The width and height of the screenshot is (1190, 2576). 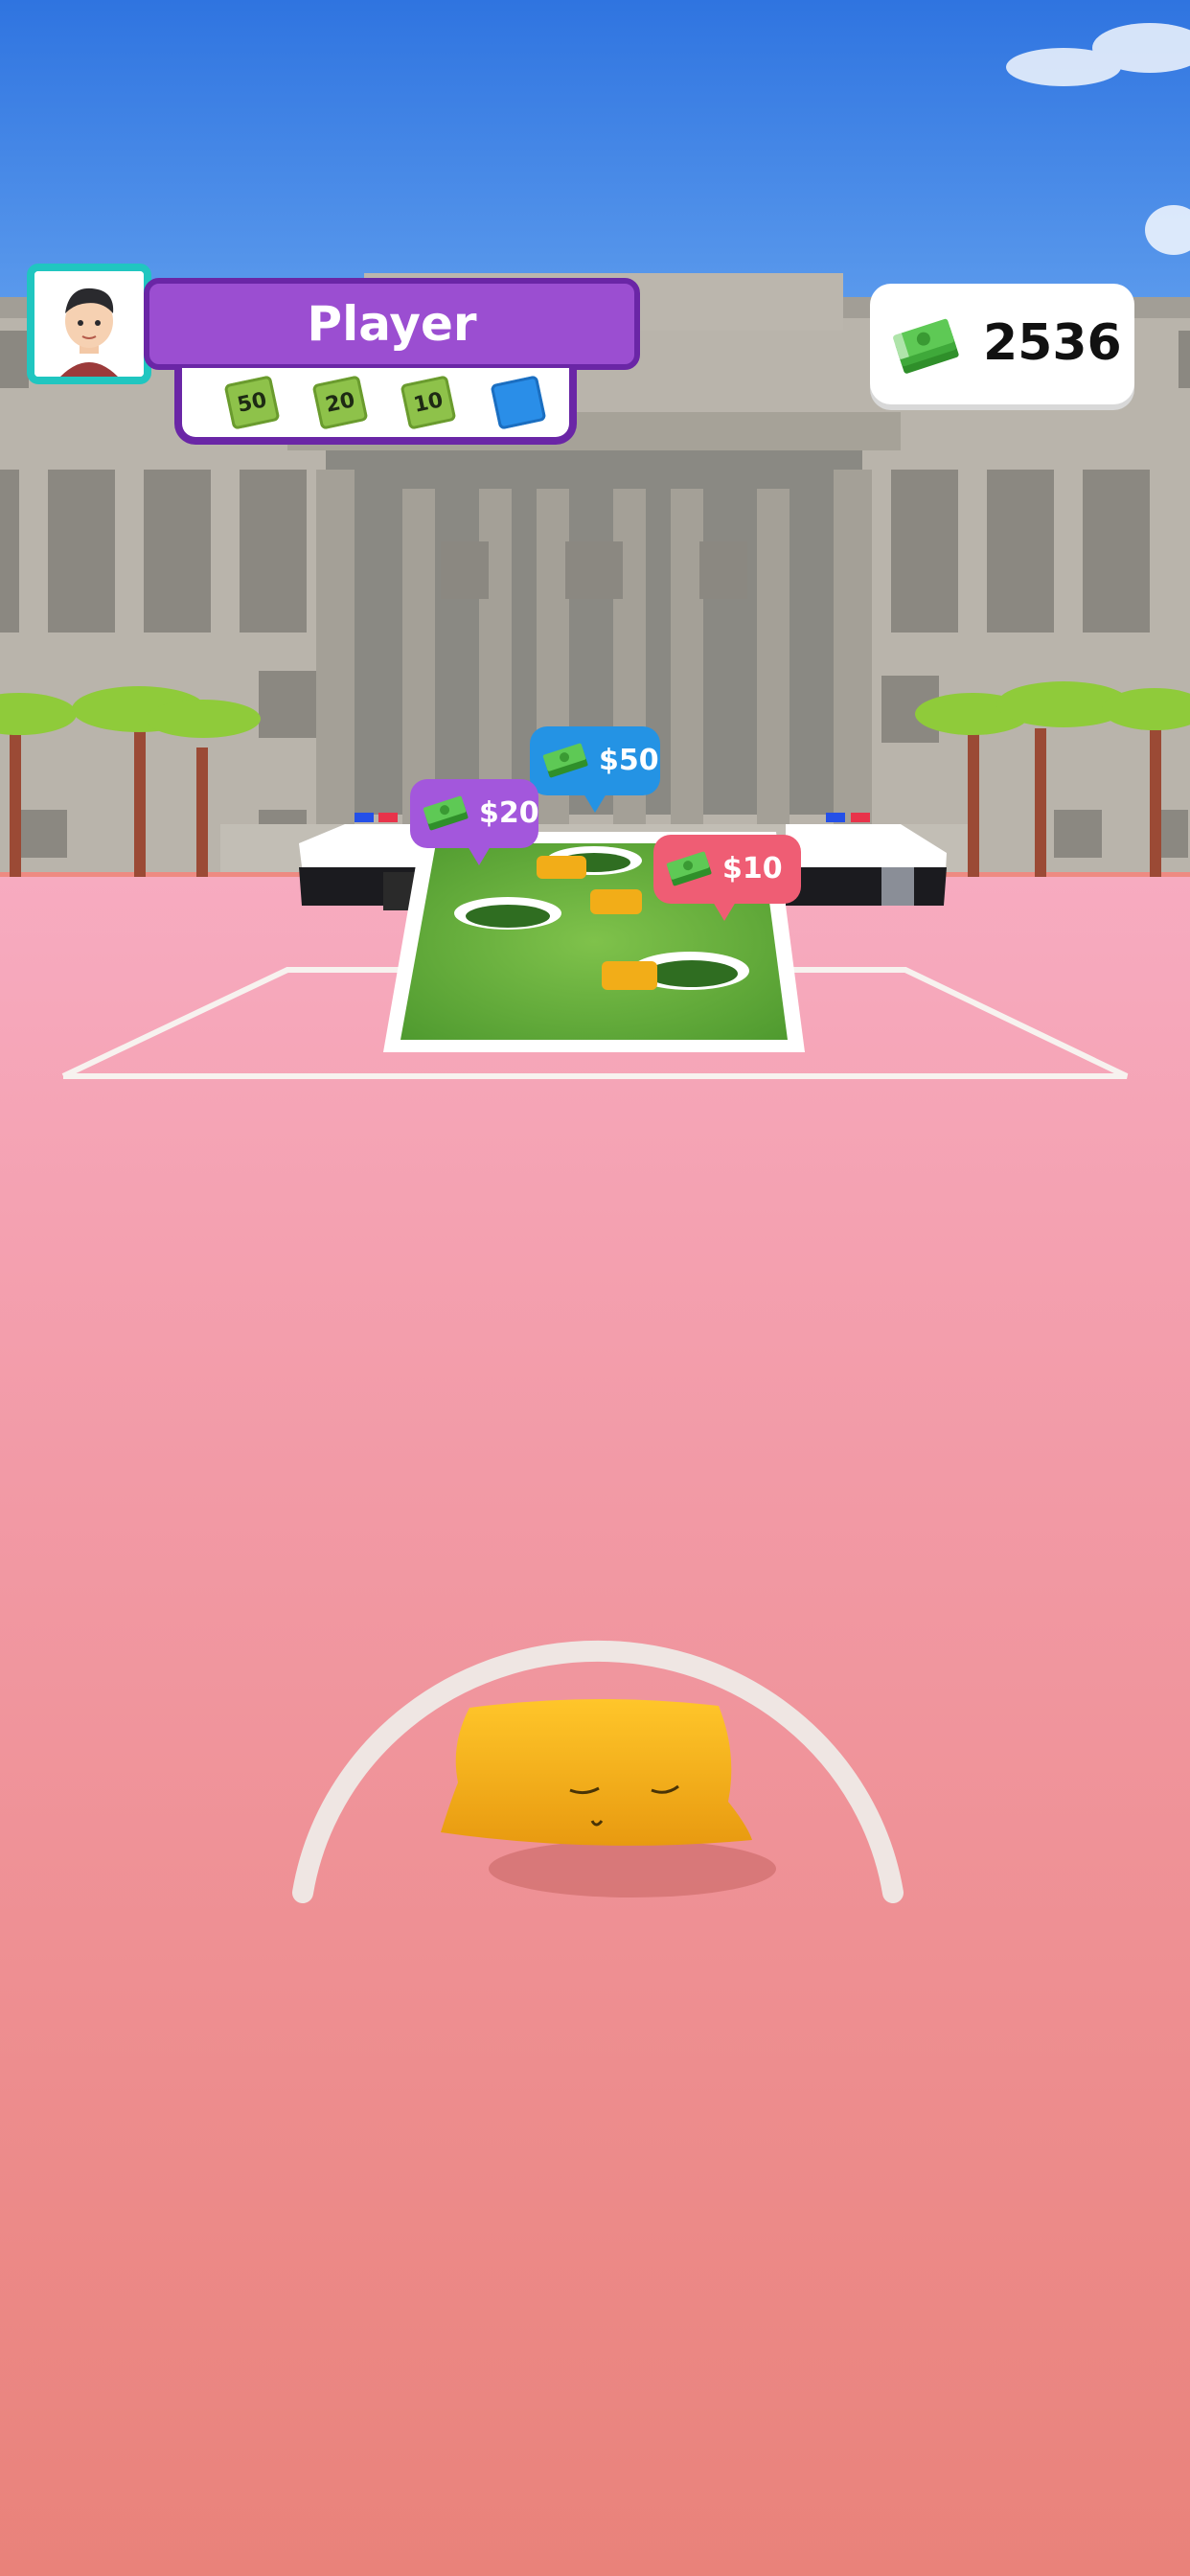 What do you see at coordinates (252, 402) in the screenshot?
I see `token-50: 50` at bounding box center [252, 402].